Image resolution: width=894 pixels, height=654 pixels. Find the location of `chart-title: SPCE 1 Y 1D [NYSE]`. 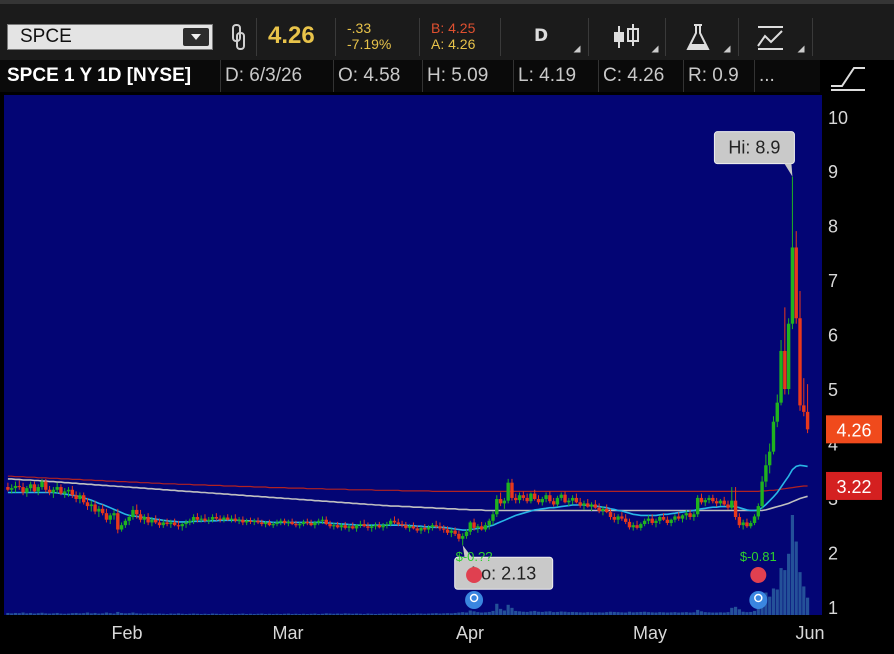

chart-title: SPCE 1 Y 1D [NYSE] is located at coordinates (99, 75).